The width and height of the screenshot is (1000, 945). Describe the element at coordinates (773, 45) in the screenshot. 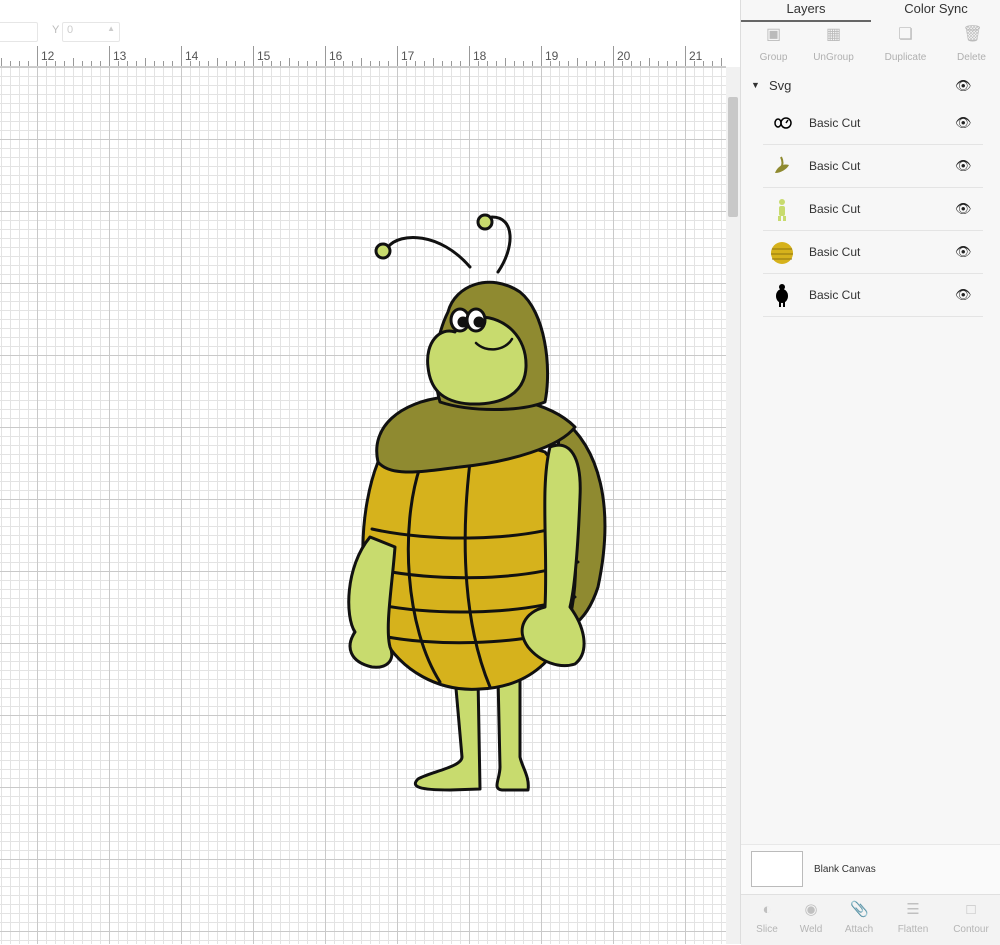

I see `group-button: ▣ Group` at that location.